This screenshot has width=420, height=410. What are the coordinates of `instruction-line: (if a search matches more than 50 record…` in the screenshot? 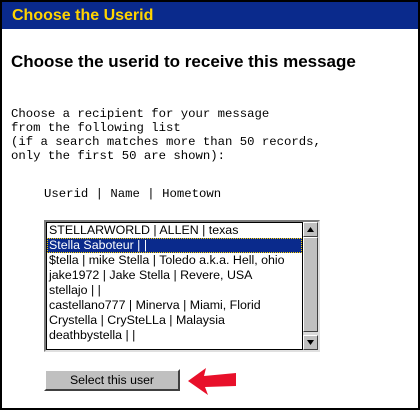 It's located at (166, 142).